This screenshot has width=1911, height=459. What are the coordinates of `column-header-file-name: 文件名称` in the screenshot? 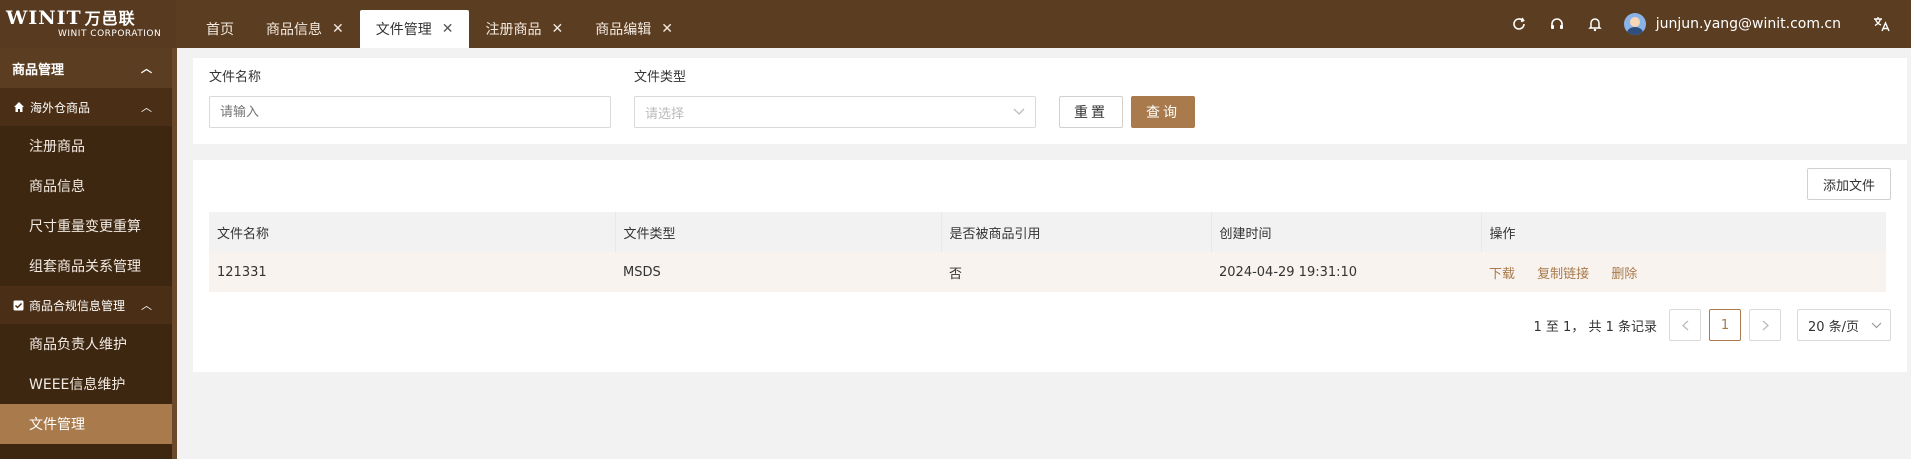 It's located at (412, 232).